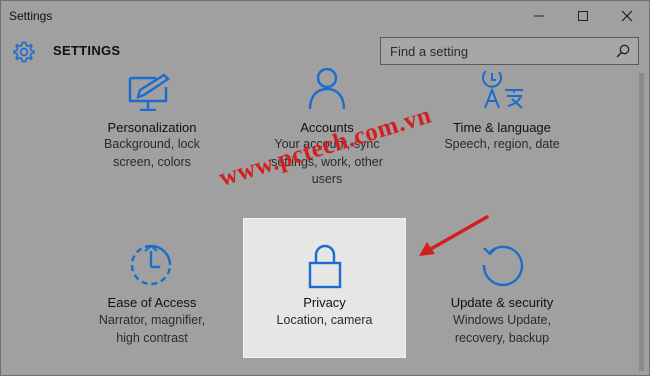 The image size is (650, 376). What do you see at coordinates (502, 89) in the screenshot?
I see `time-language-icon` at bounding box center [502, 89].